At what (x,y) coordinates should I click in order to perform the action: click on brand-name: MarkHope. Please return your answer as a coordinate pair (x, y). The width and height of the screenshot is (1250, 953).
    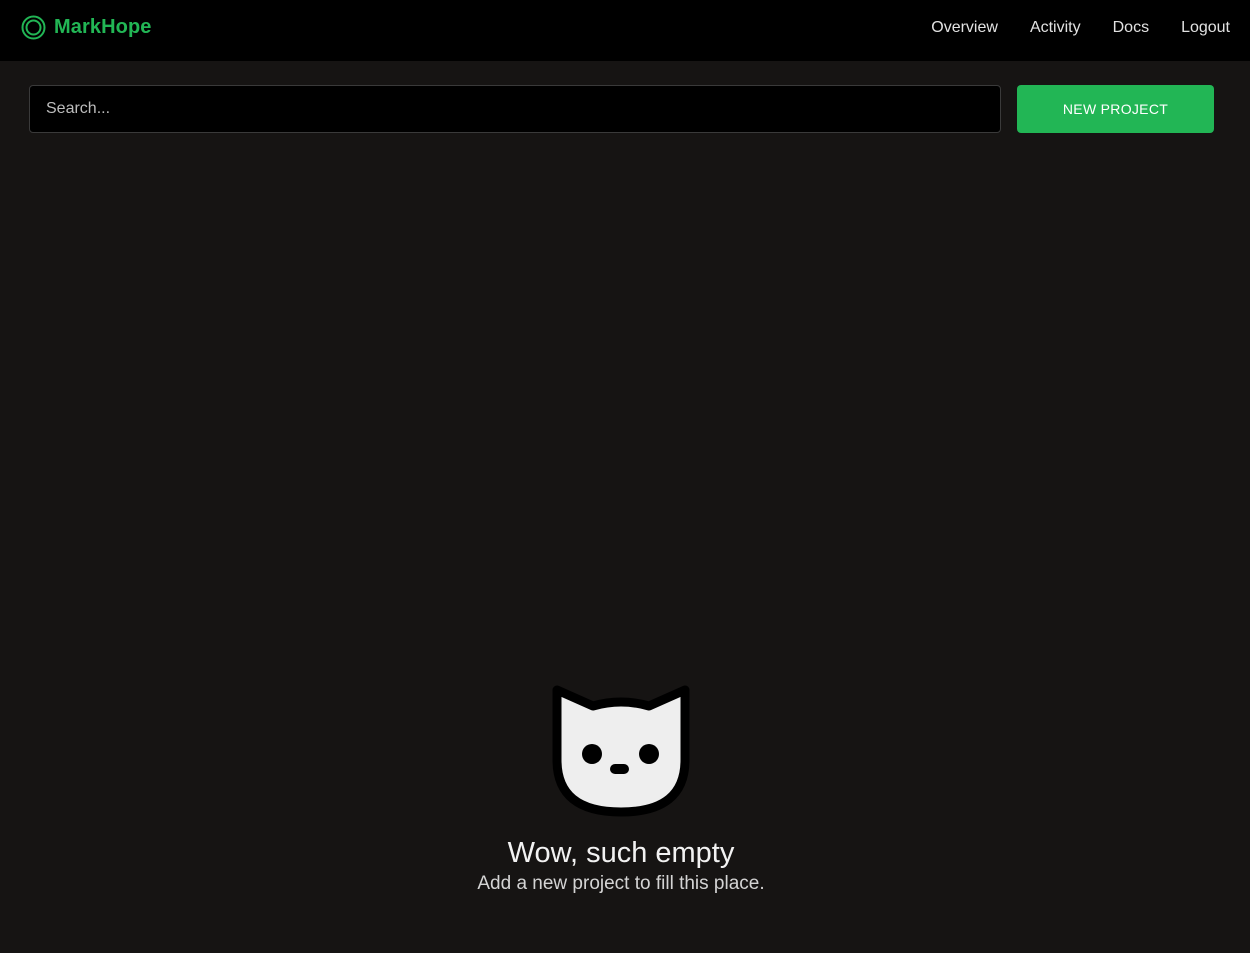
    Looking at the image, I should click on (103, 26).